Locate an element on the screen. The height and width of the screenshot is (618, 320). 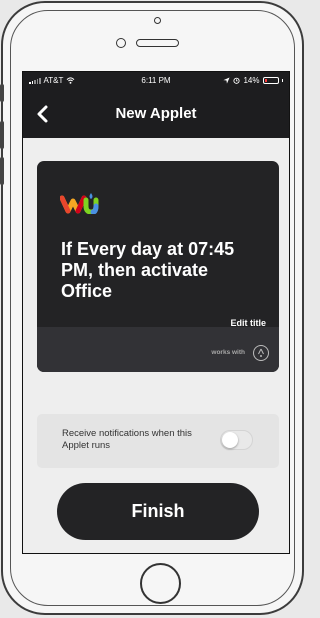
toggle-knob is located at coordinates (230, 440).